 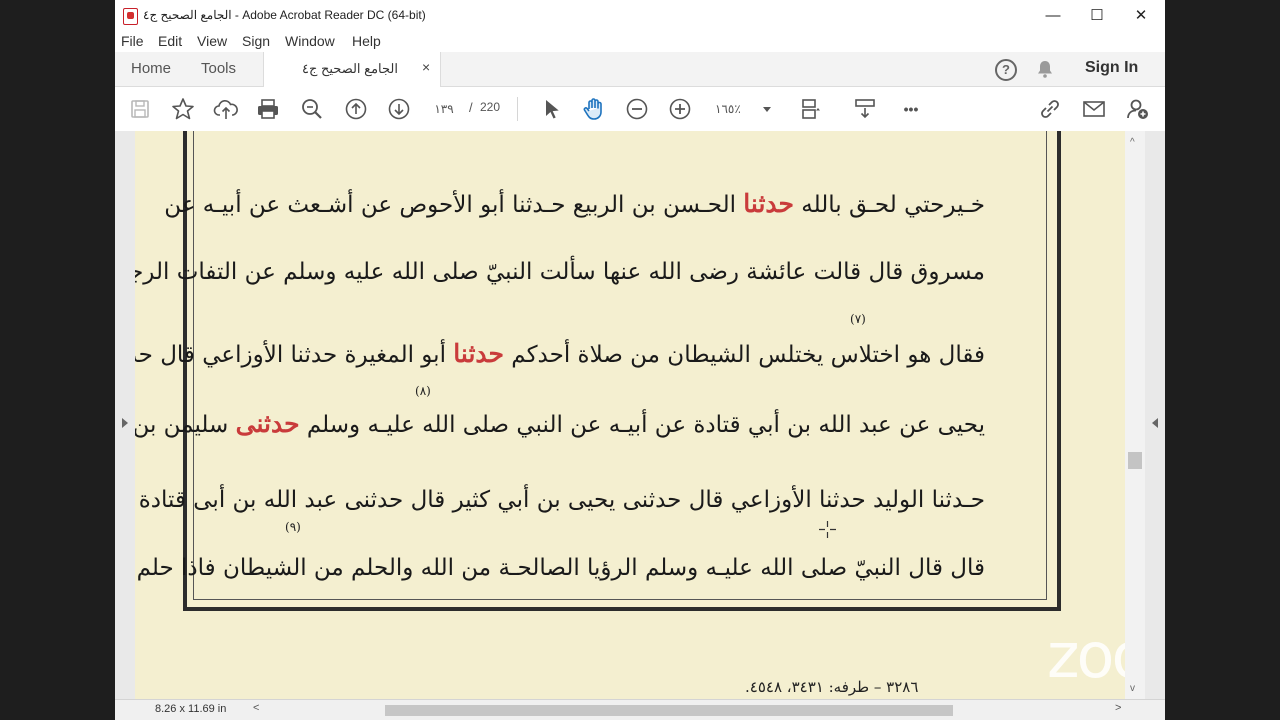 I want to click on close-window-button: ✕, so click(x=1141, y=16).